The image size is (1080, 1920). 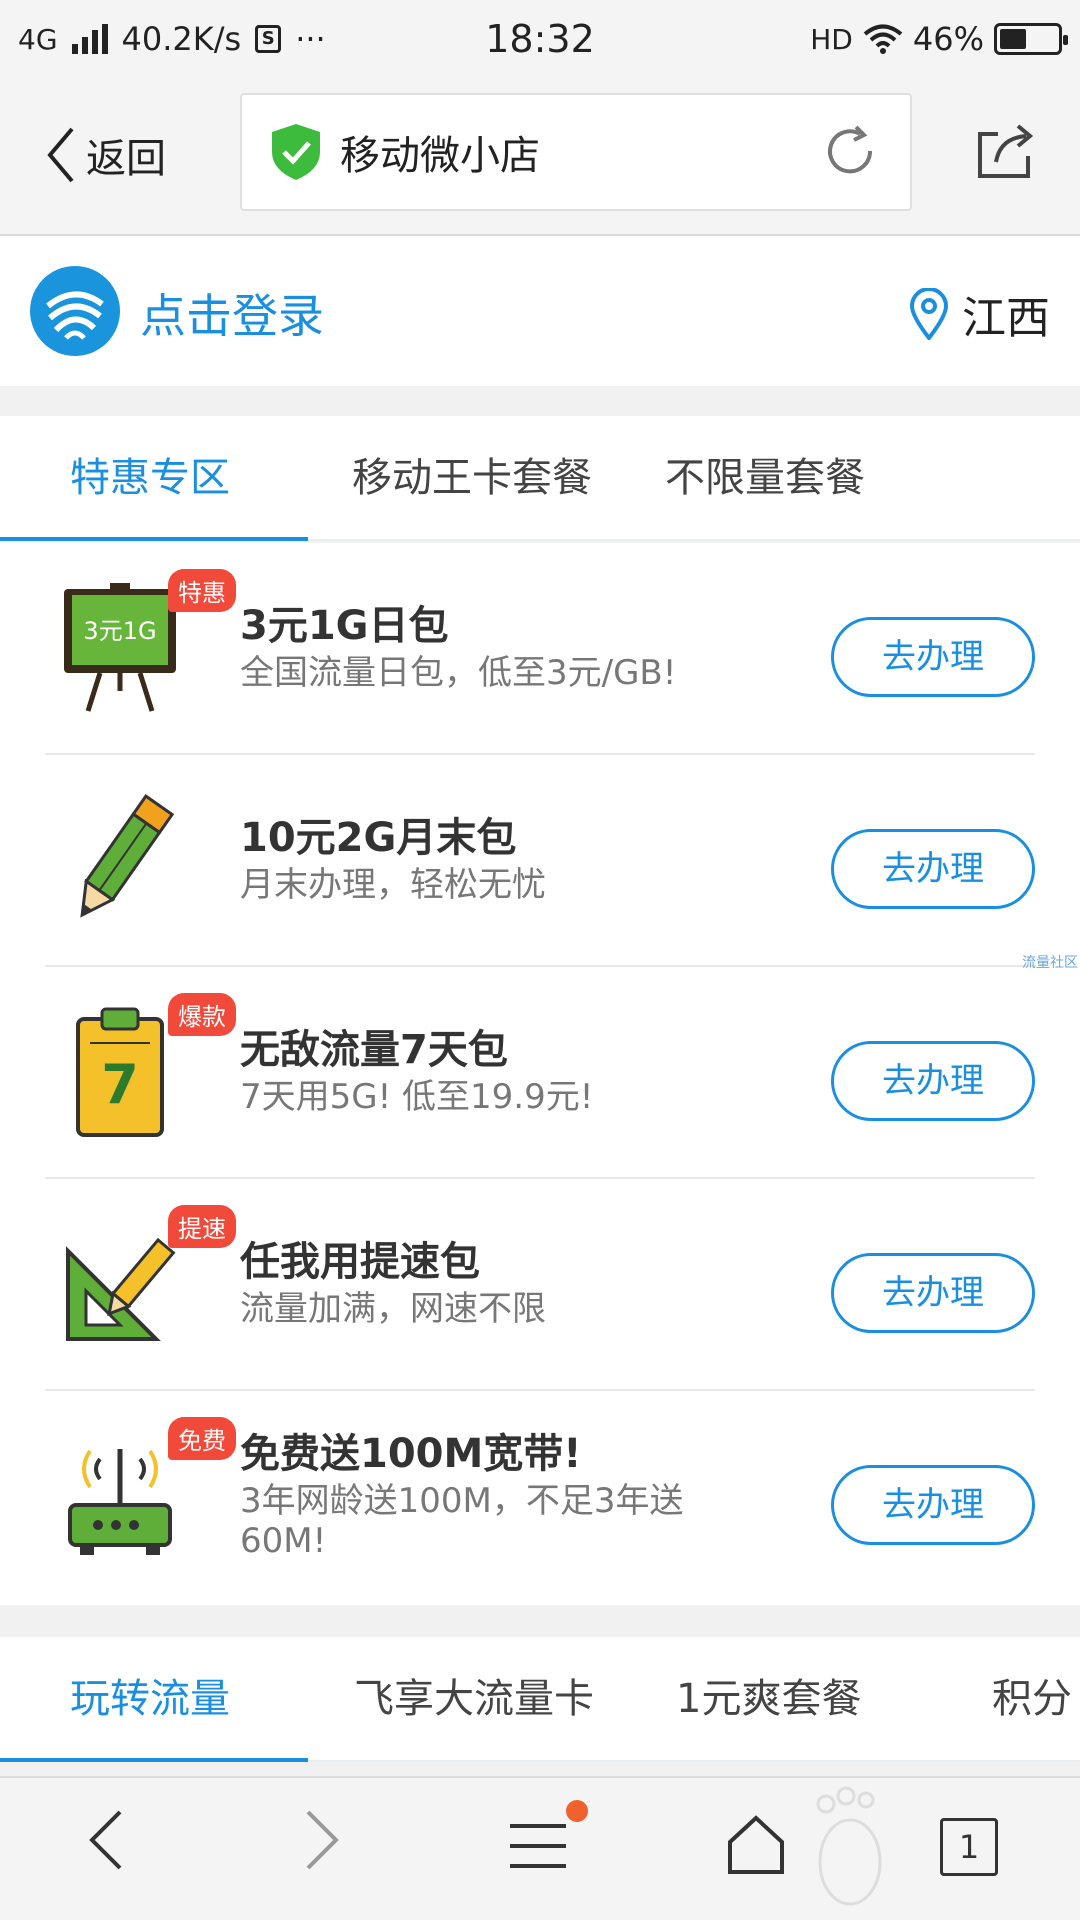 What do you see at coordinates (929, 314) in the screenshot?
I see `location-pin-icon` at bounding box center [929, 314].